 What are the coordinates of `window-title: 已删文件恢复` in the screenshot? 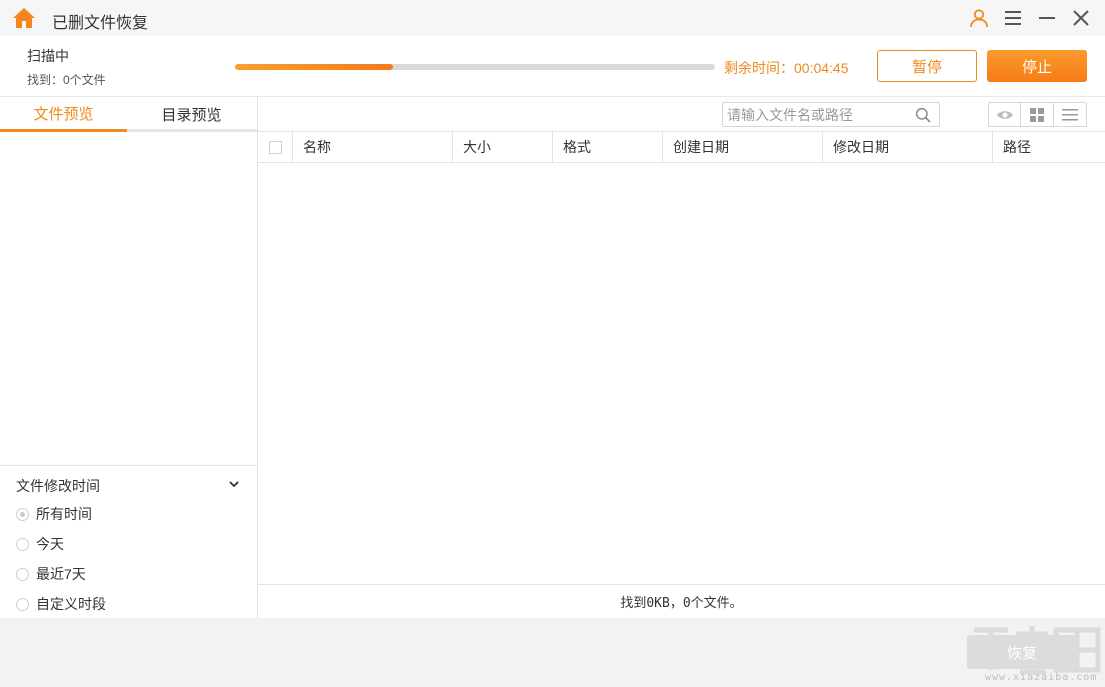 It's located at (100, 23).